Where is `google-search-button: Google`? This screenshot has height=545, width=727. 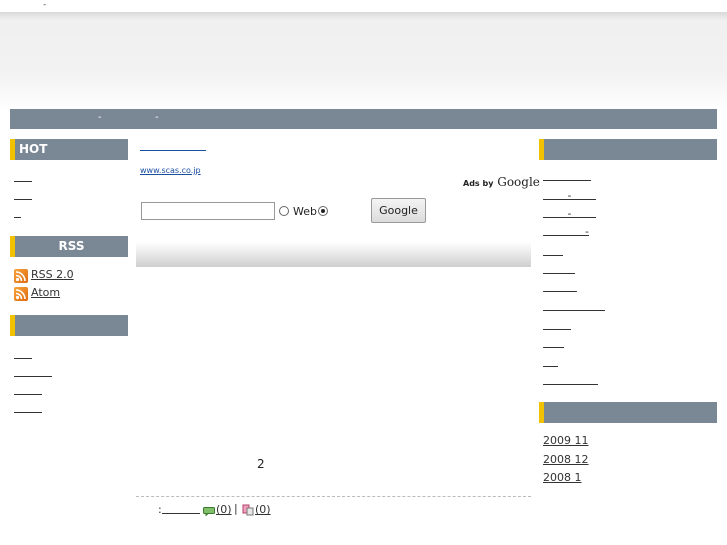
google-search-button: Google is located at coordinates (398, 210).